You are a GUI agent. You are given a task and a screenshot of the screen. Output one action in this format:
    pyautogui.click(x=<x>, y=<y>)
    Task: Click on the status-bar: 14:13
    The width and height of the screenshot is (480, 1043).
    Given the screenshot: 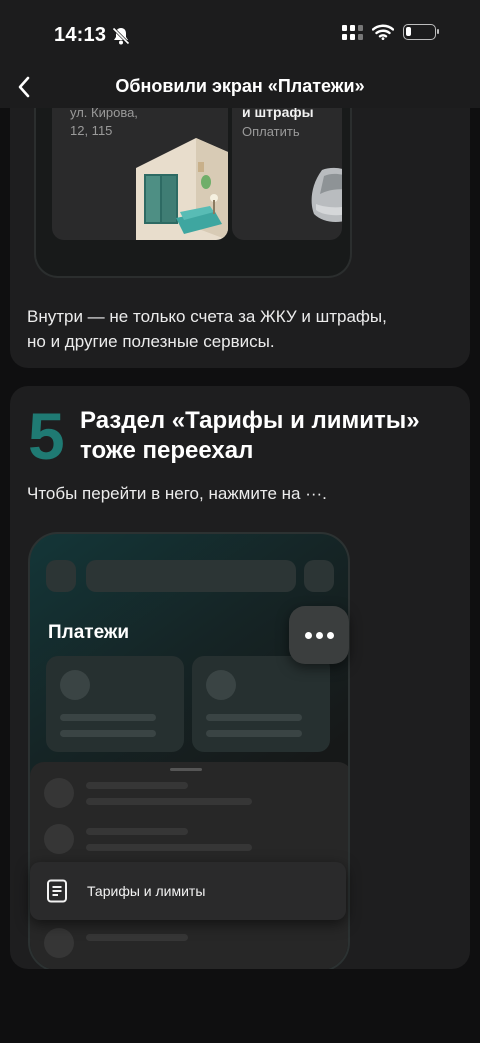 What is the action you would take?
    pyautogui.click(x=240, y=33)
    